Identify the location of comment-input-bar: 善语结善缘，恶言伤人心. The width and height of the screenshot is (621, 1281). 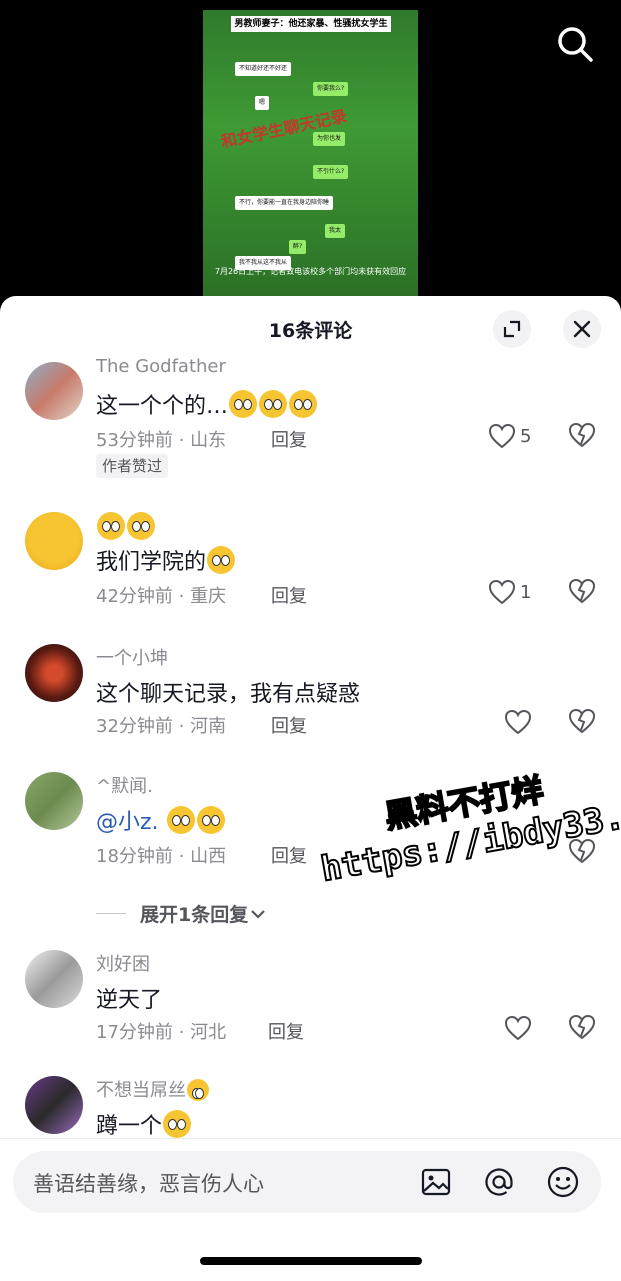
(310, 1209).